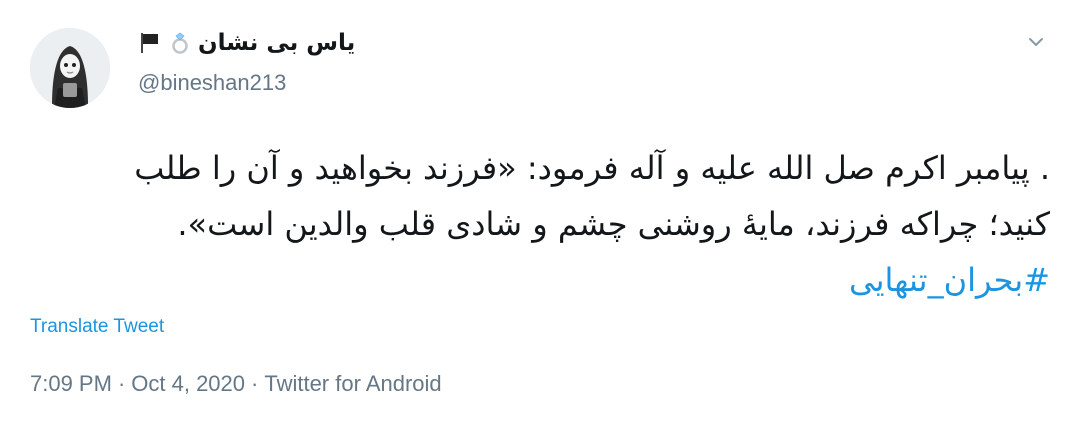 The image size is (1080, 428). What do you see at coordinates (180, 43) in the screenshot?
I see `ring-icon` at bounding box center [180, 43].